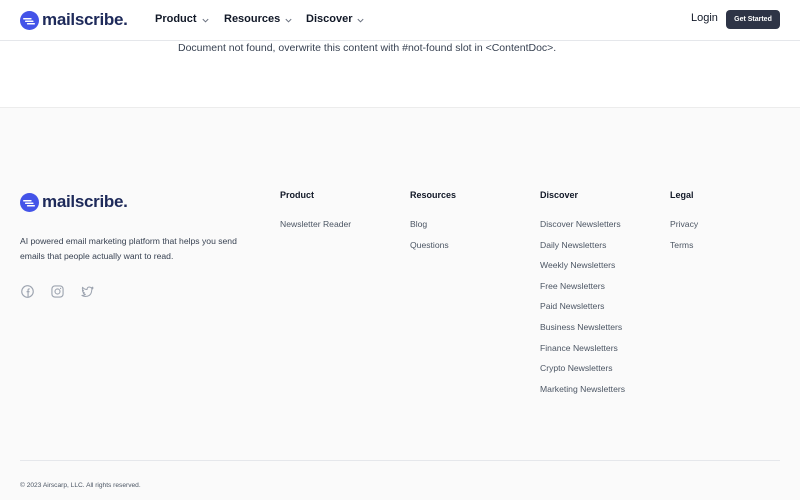 Image resolution: width=800 pixels, height=500 pixels. I want to click on footer-col-product: Product Newsletter Reader, so click(315, 214).